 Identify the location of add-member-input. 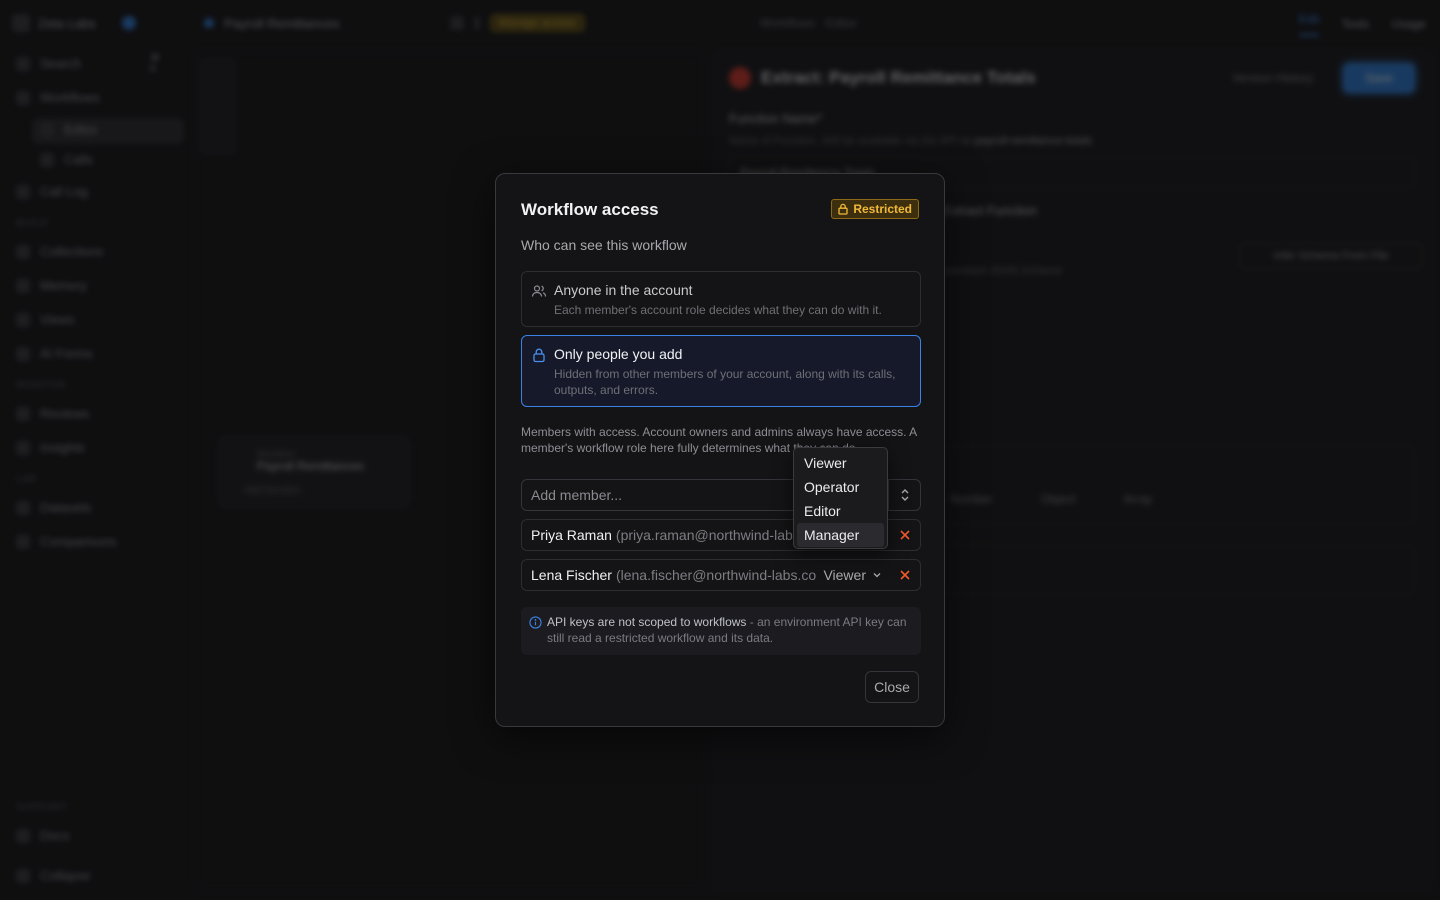
(661, 495).